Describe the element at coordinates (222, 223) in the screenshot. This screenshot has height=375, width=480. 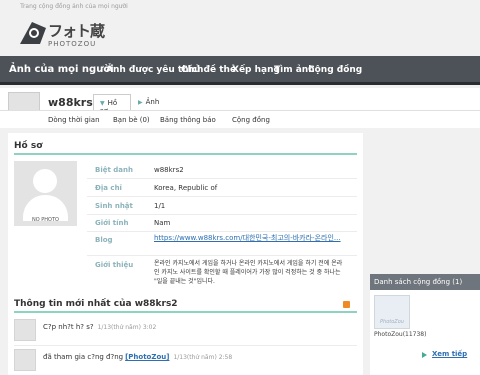
I see `bio-row-gender: Giới tính Nam` at that location.